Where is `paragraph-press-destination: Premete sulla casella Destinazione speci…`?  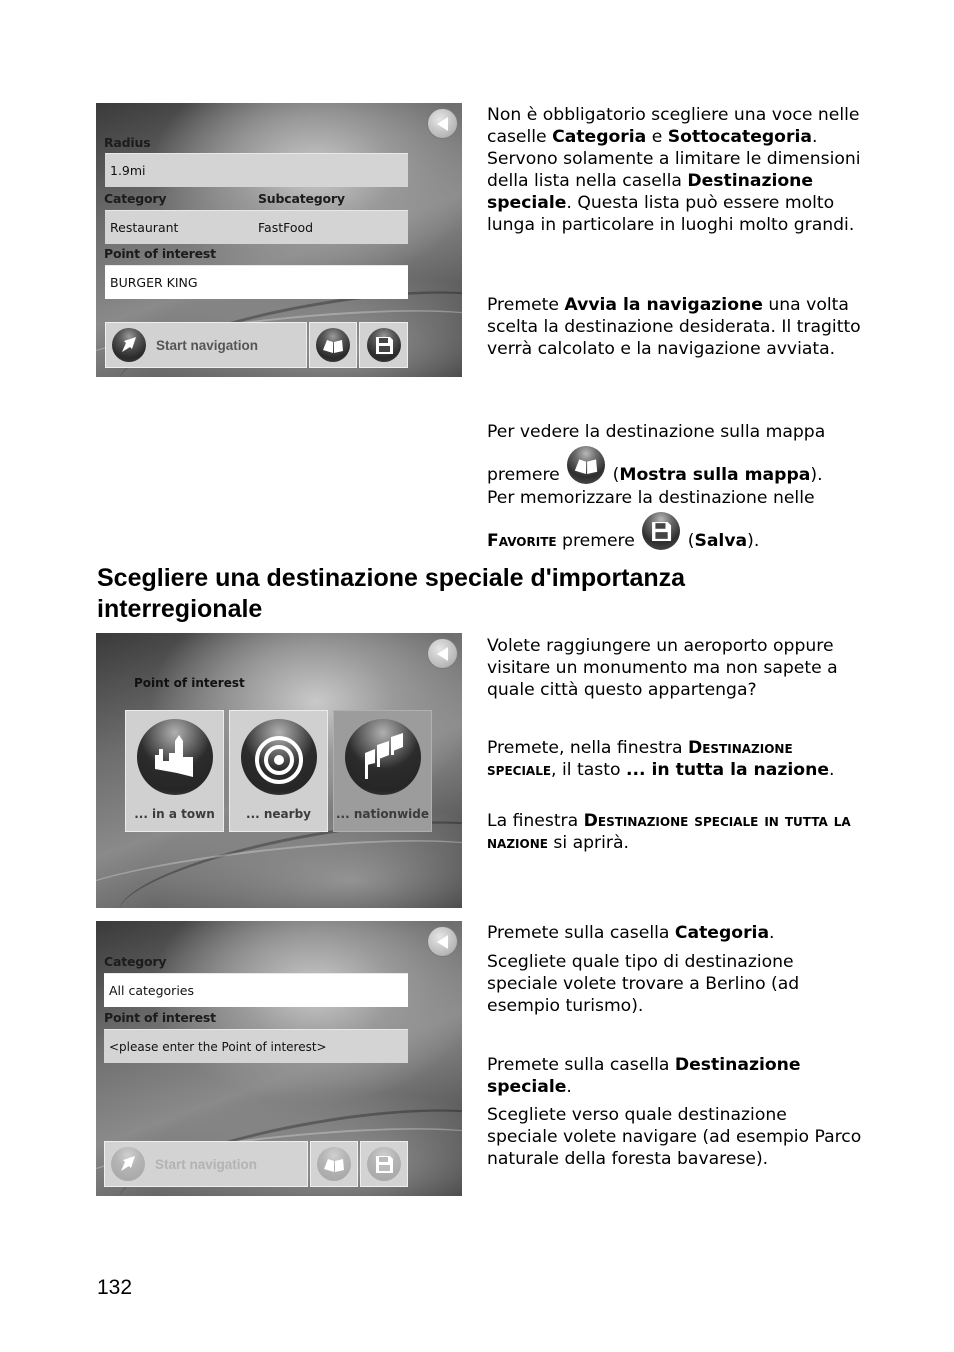
paragraph-press-destination: Premete sulla casella Destinazione speci… is located at coordinates (674, 1076).